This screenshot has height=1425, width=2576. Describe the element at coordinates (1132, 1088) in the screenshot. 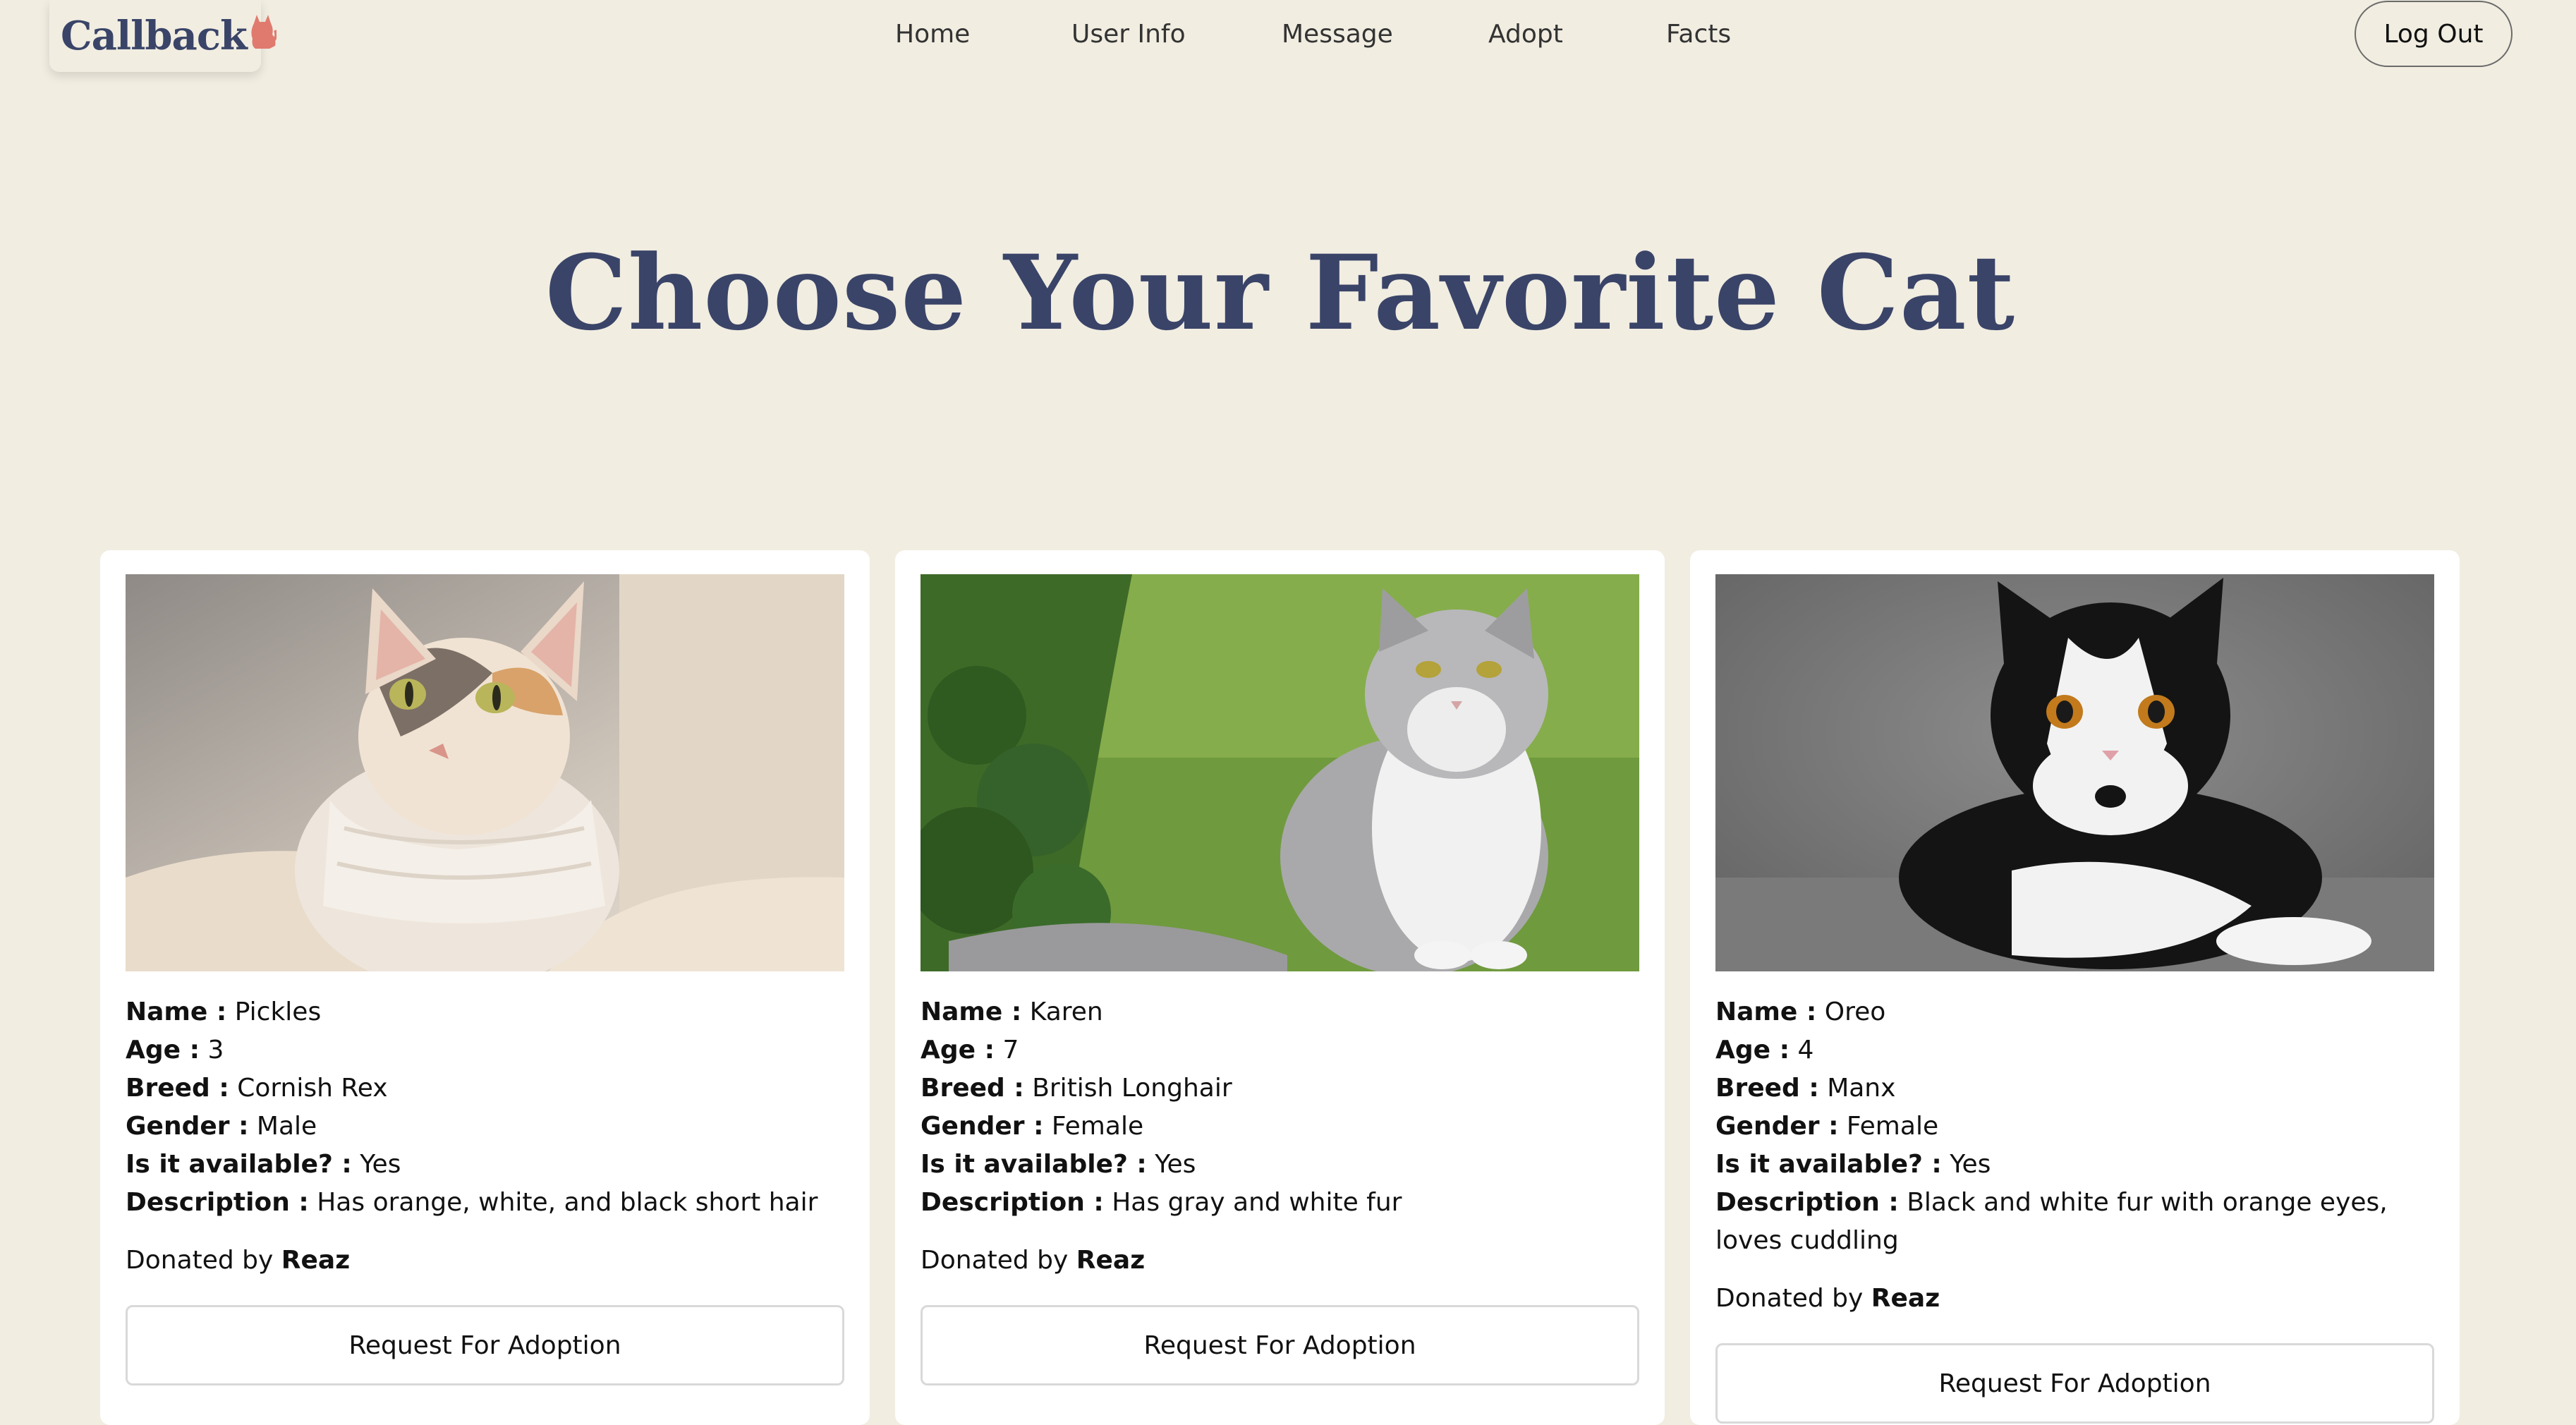

I see `cat-breed: British Longhair` at that location.